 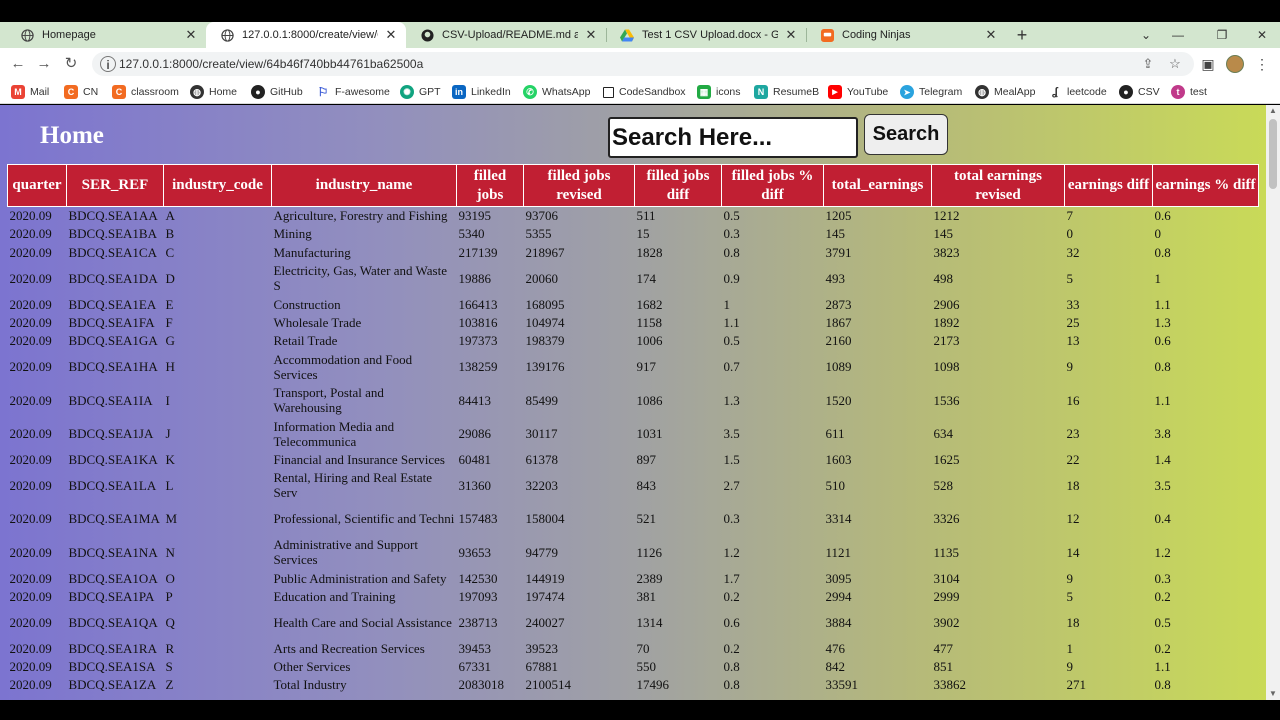 What do you see at coordinates (18, 92) in the screenshot?
I see `gmail-icon: M` at bounding box center [18, 92].